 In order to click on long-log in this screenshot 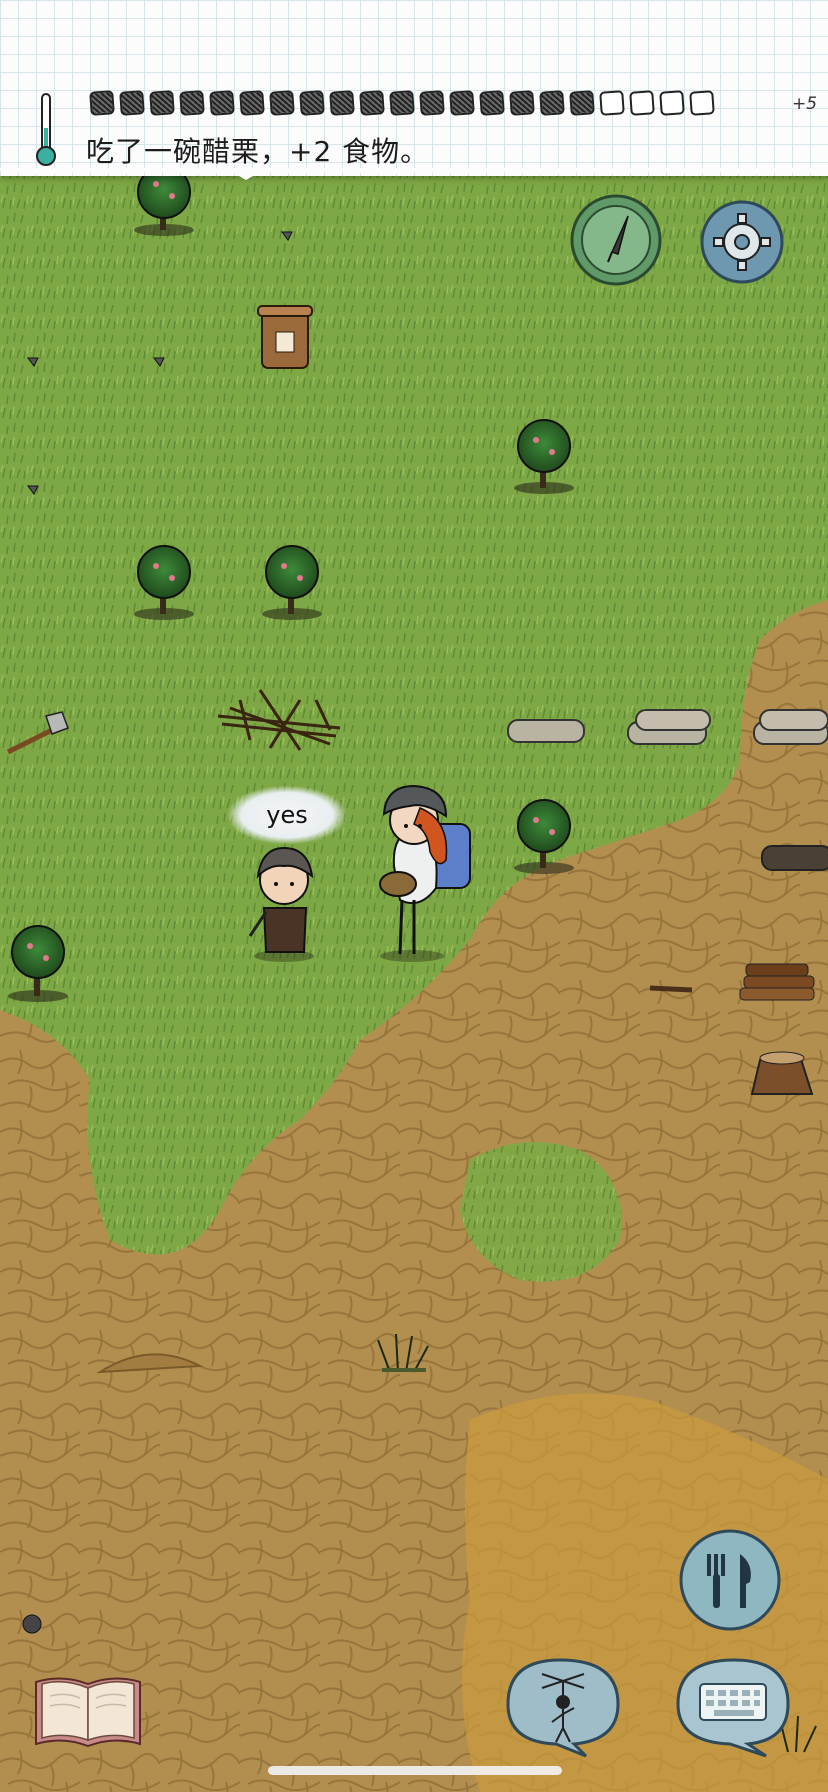, I will do `click(794, 858)`.